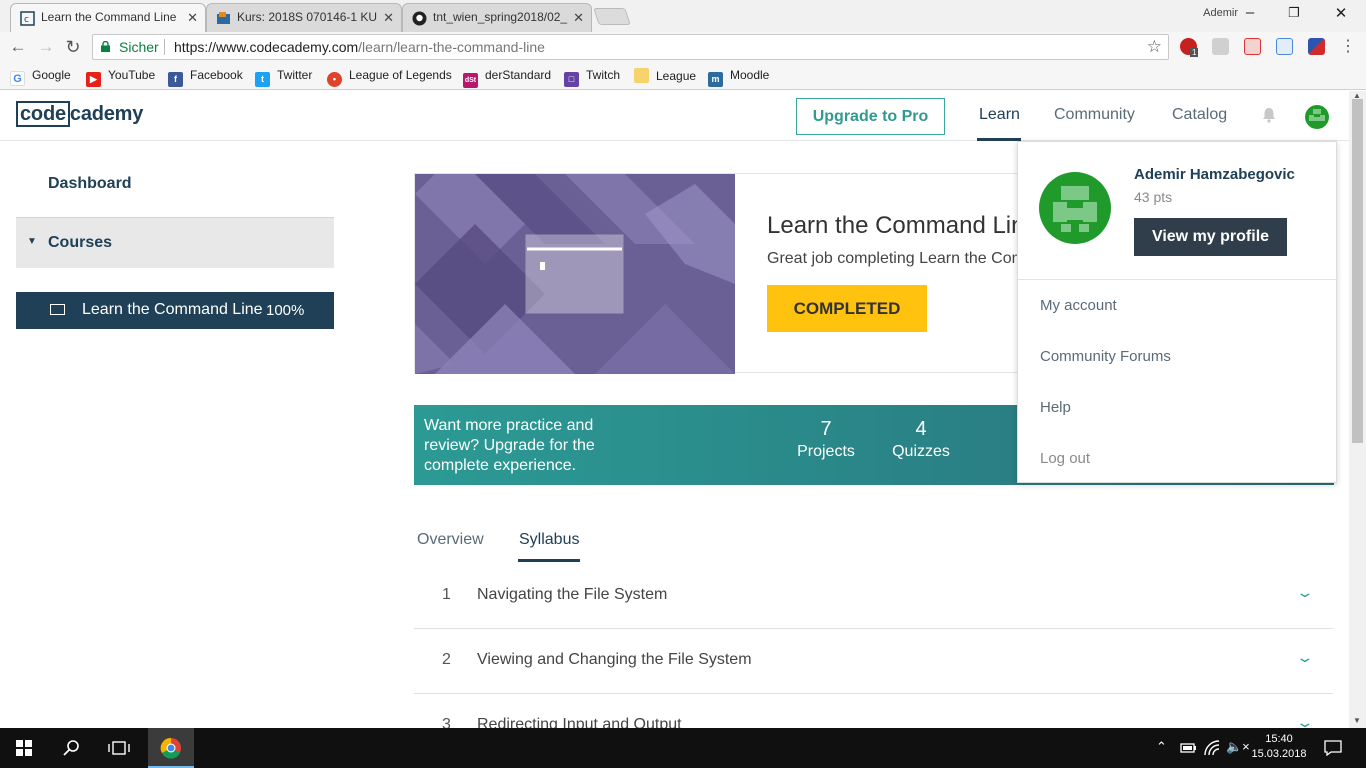 This screenshot has width=1366, height=768. I want to click on page-scrollbar: ▲ ▼, so click(1357, 409).